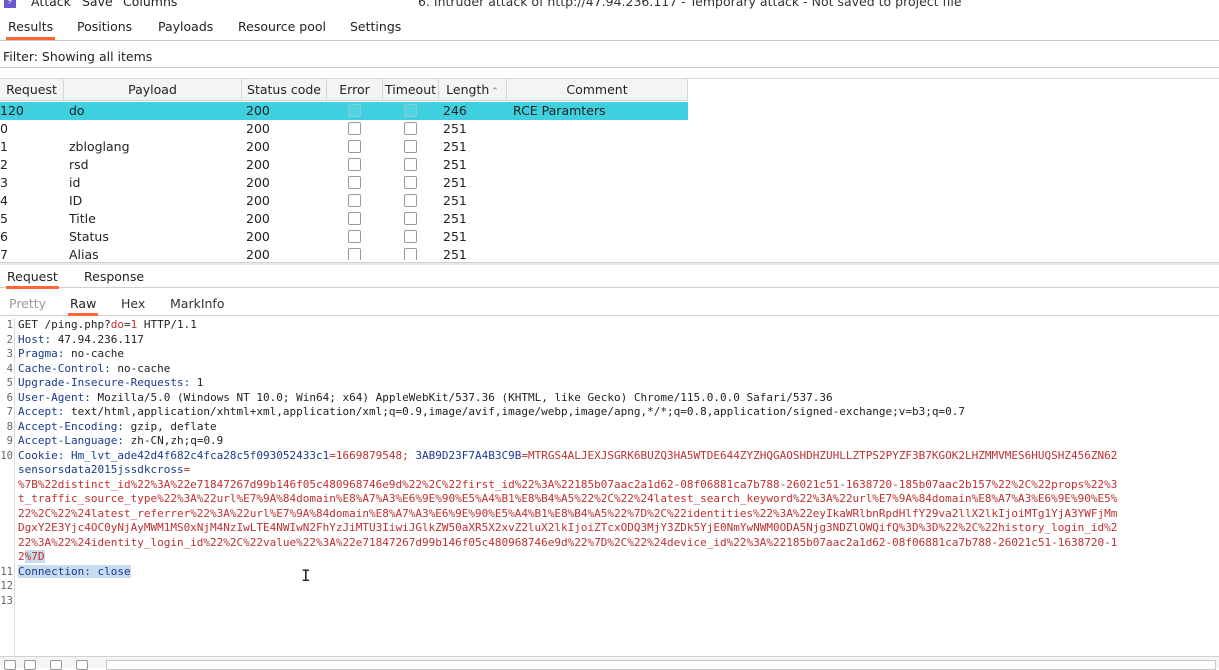 This screenshot has width=1219, height=670. I want to click on menu-save: Save, so click(97, 4).